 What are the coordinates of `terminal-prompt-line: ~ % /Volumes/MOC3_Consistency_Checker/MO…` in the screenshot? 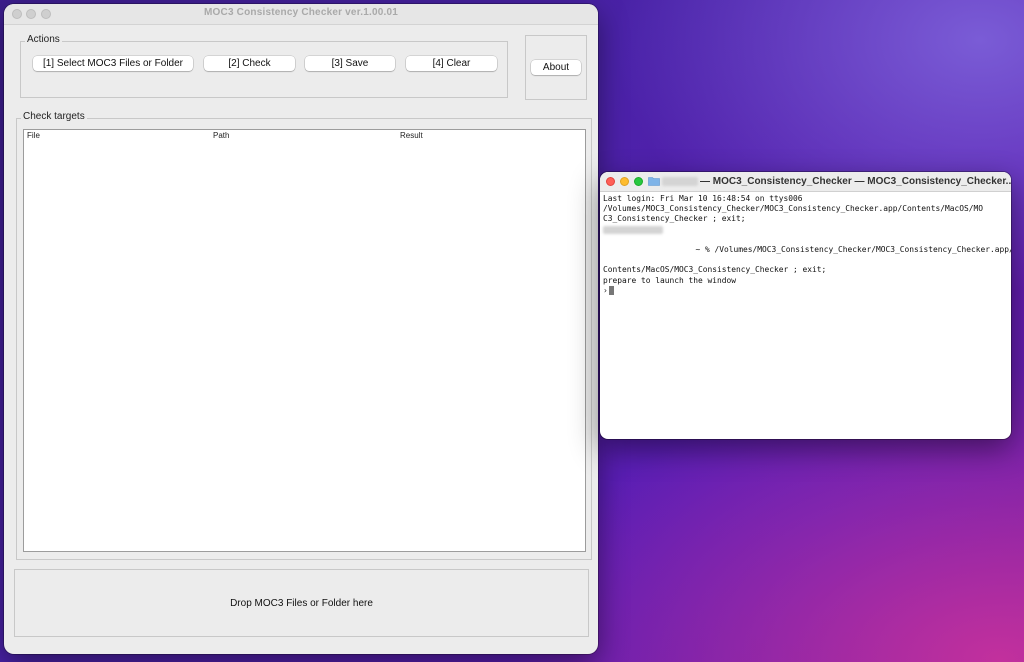 It's located at (807, 245).